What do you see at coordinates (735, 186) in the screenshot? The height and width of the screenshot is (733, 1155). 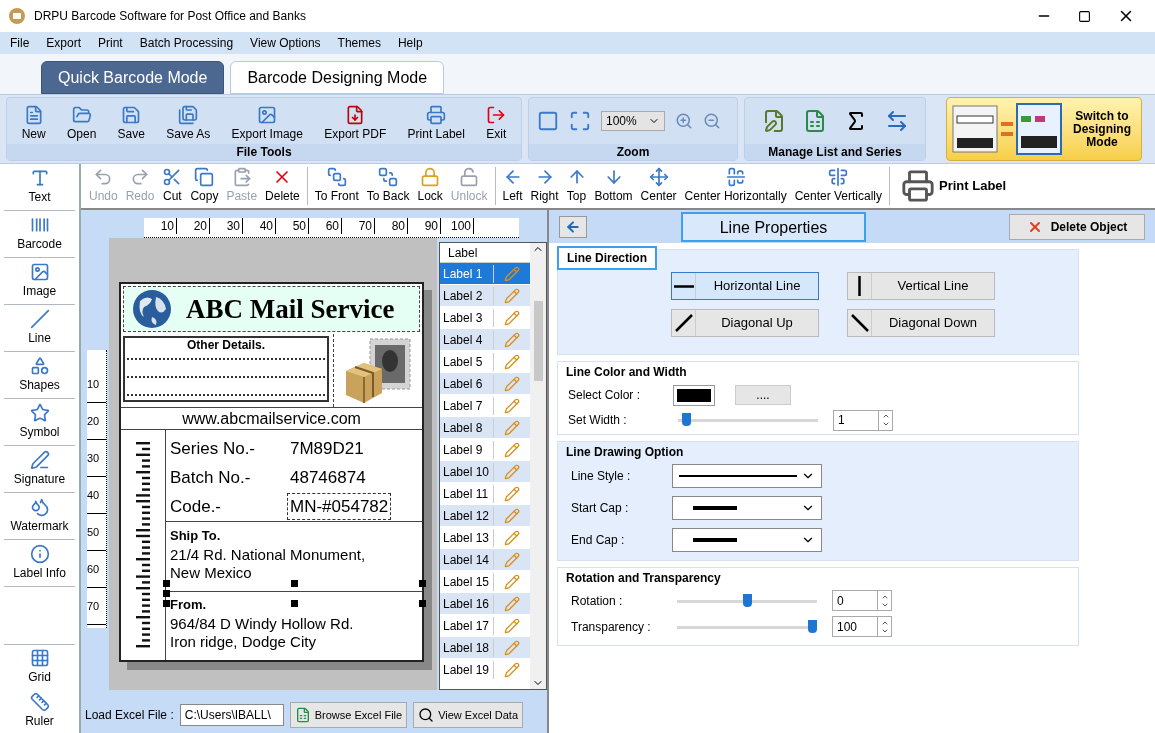 I see `toolbar-button: Center Horizontally` at bounding box center [735, 186].